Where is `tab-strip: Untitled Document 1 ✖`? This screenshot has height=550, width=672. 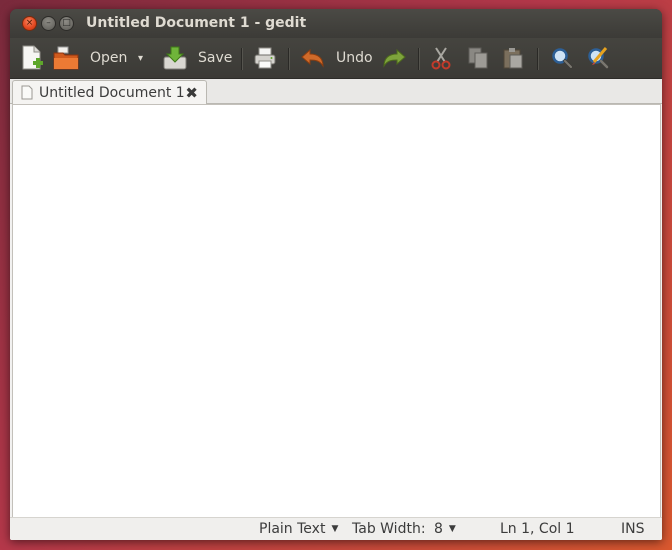 tab-strip: Untitled Document 1 ✖ is located at coordinates (336, 91).